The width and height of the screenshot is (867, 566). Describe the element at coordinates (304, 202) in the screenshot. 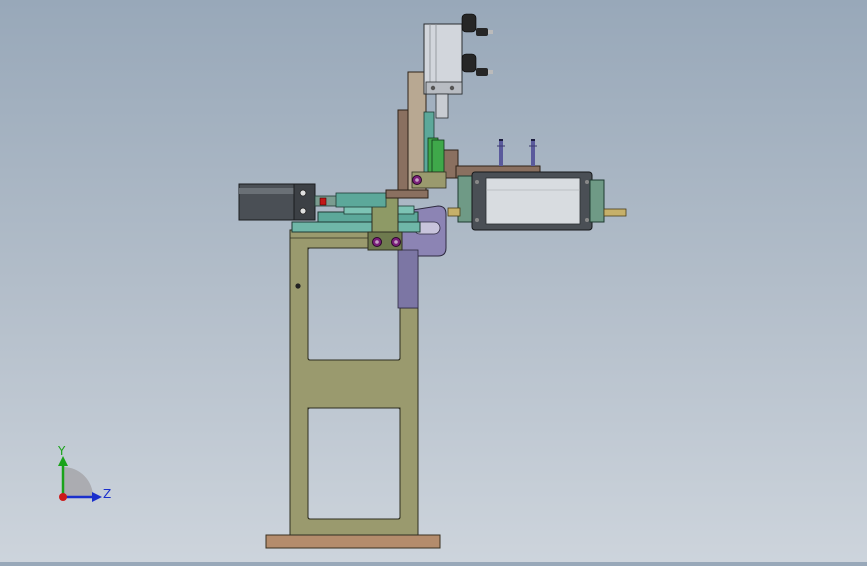

I see `left-cylinder-endcap` at that location.